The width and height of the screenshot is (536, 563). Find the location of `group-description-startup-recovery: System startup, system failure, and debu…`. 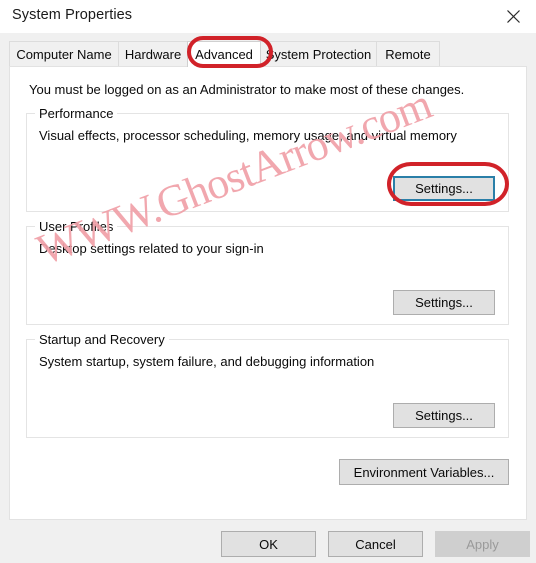

group-description-startup-recovery: System startup, system failure, and debu… is located at coordinates (207, 361).